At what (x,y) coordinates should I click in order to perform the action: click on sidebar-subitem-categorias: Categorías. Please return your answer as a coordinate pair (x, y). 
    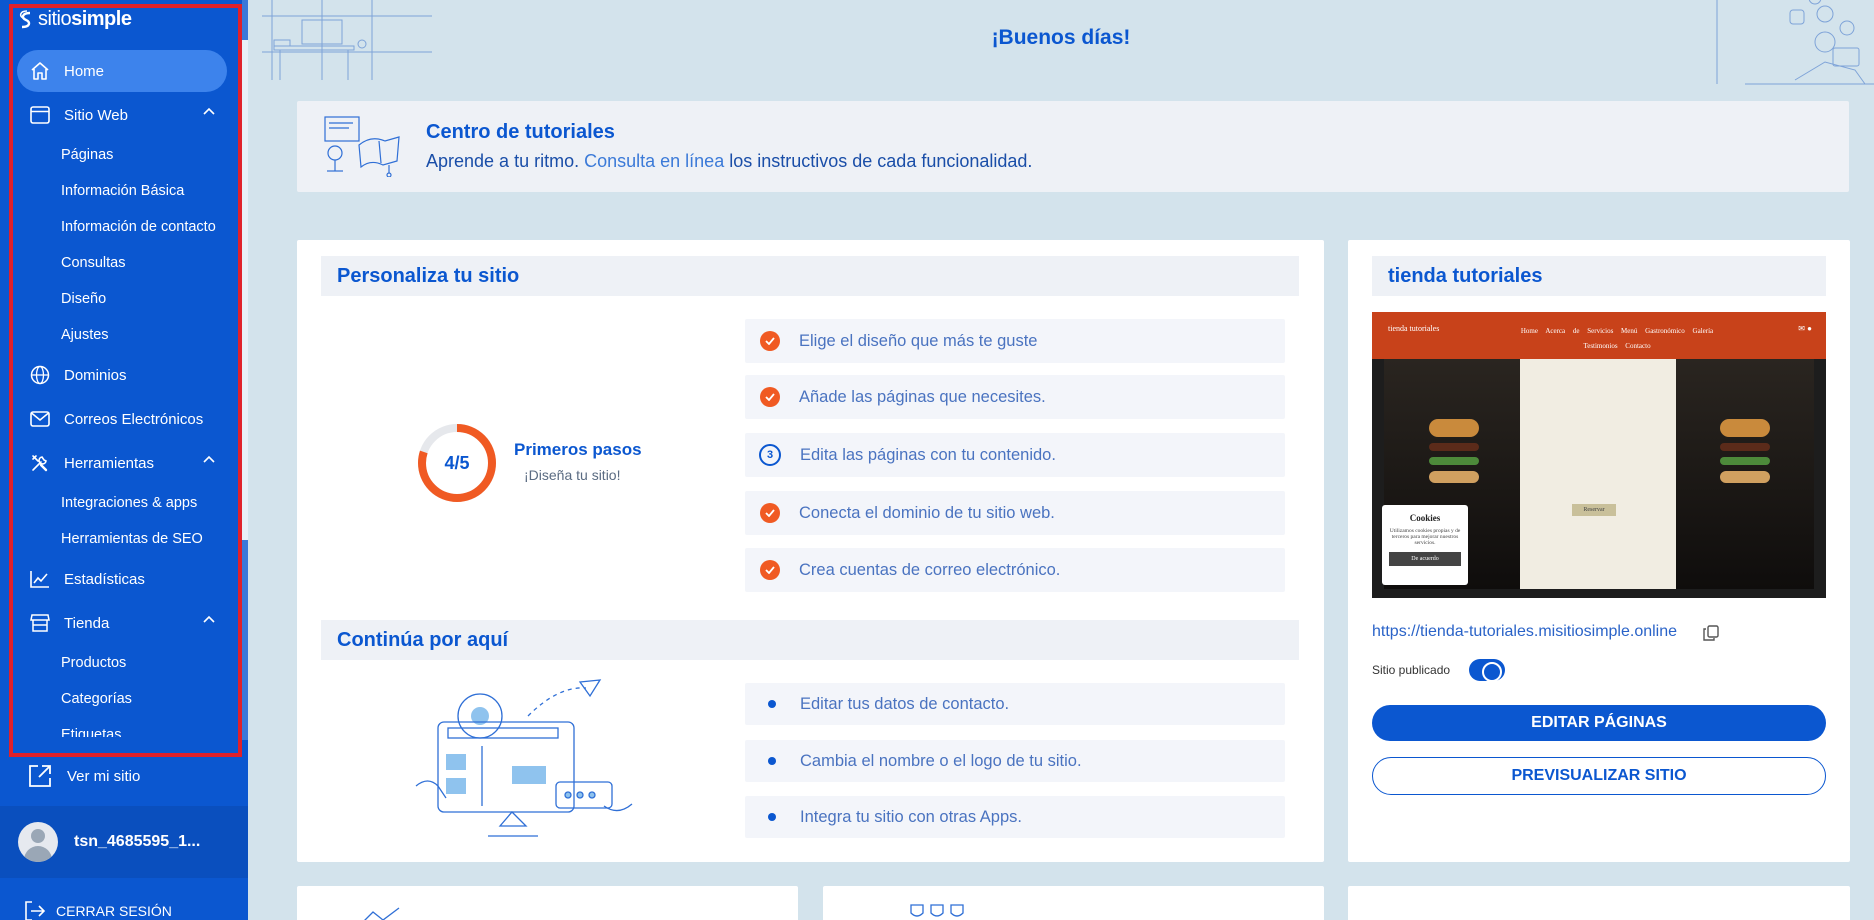
    Looking at the image, I should click on (96, 699).